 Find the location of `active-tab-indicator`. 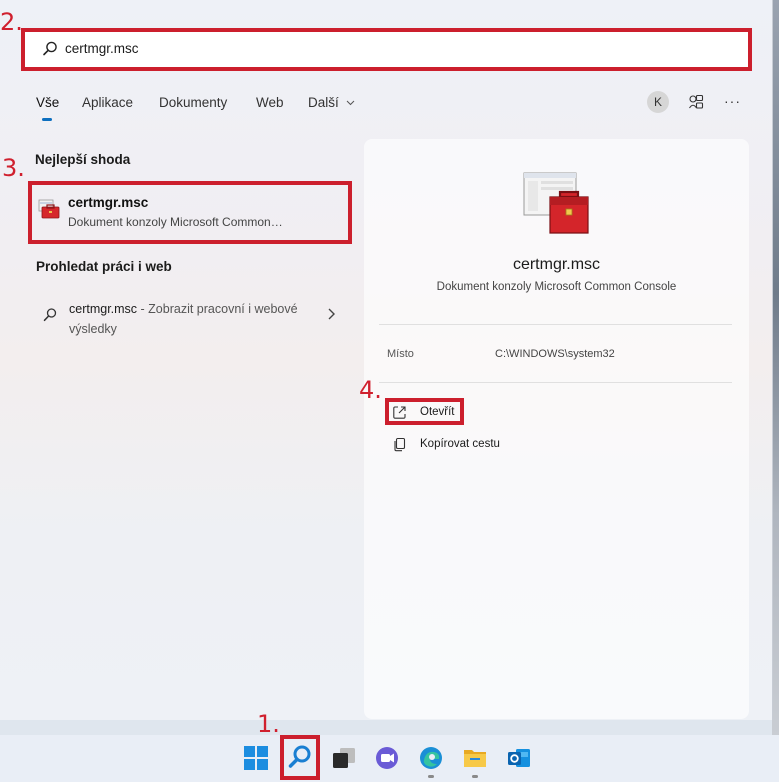

active-tab-indicator is located at coordinates (47, 119).